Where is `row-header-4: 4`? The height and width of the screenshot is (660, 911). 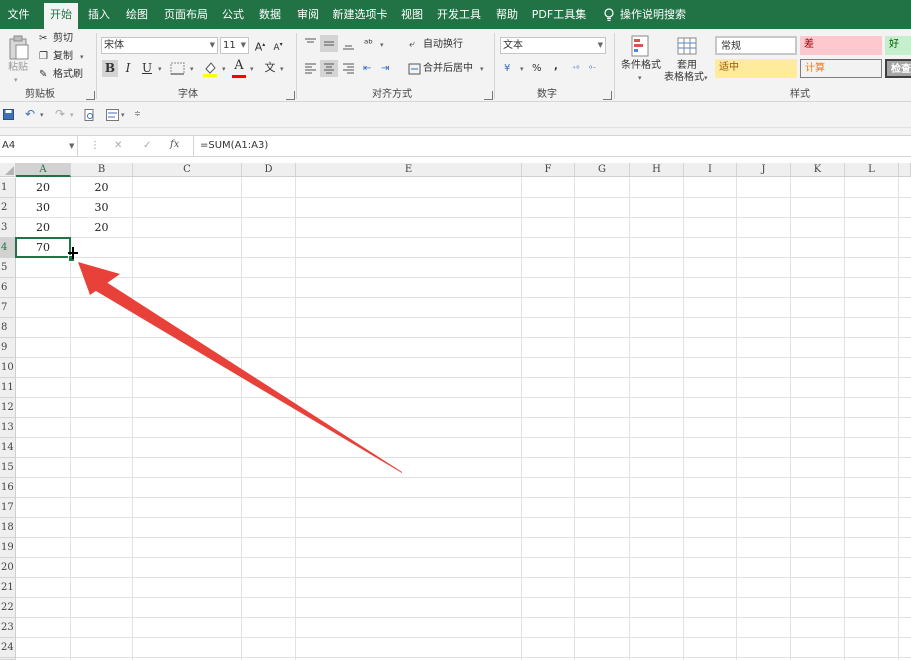
row-header-4: 4 is located at coordinates (8, 248).